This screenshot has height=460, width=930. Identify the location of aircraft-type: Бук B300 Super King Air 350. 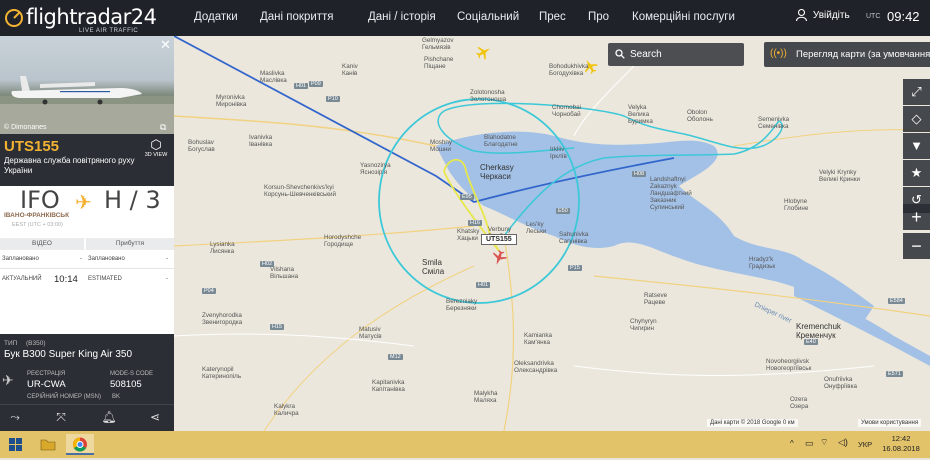
(68, 354).